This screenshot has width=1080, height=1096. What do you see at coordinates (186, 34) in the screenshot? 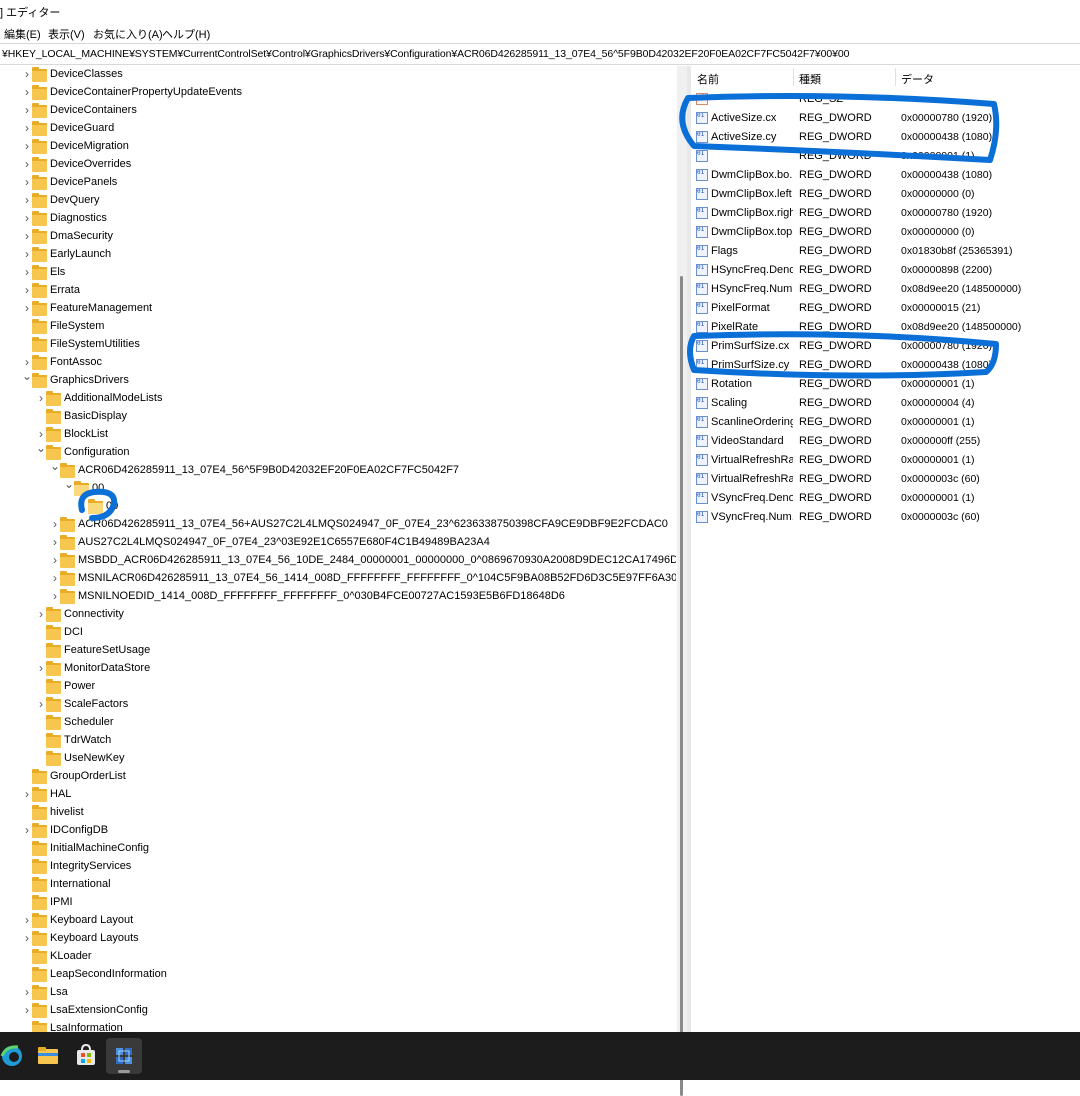
I see `menu-help: ヘルプ(H)` at bounding box center [186, 34].